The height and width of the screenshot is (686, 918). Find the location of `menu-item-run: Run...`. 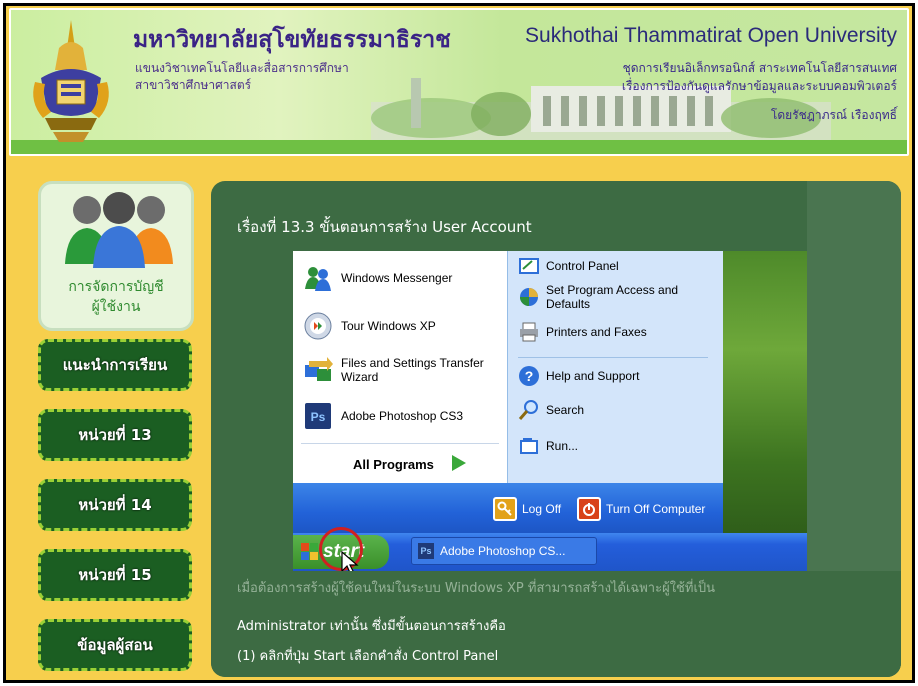

menu-item-run: Run... is located at coordinates (548, 446).